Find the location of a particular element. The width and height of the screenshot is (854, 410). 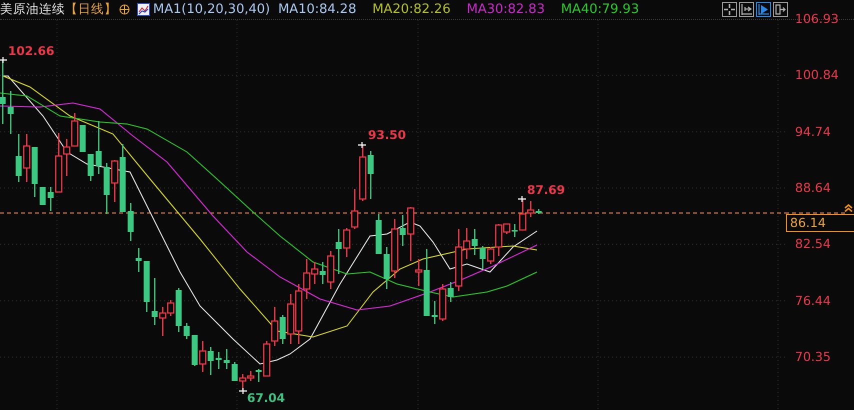

chart-icon is located at coordinates (143, 9).